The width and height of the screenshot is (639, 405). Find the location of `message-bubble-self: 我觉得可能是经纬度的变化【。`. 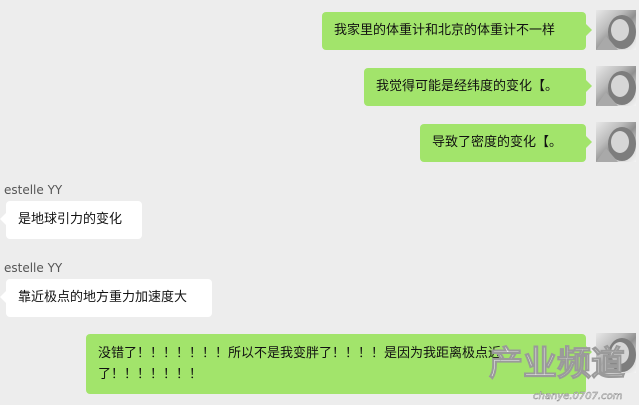

message-bubble-self: 我觉得可能是经纬度的变化【。 is located at coordinates (478, 87).